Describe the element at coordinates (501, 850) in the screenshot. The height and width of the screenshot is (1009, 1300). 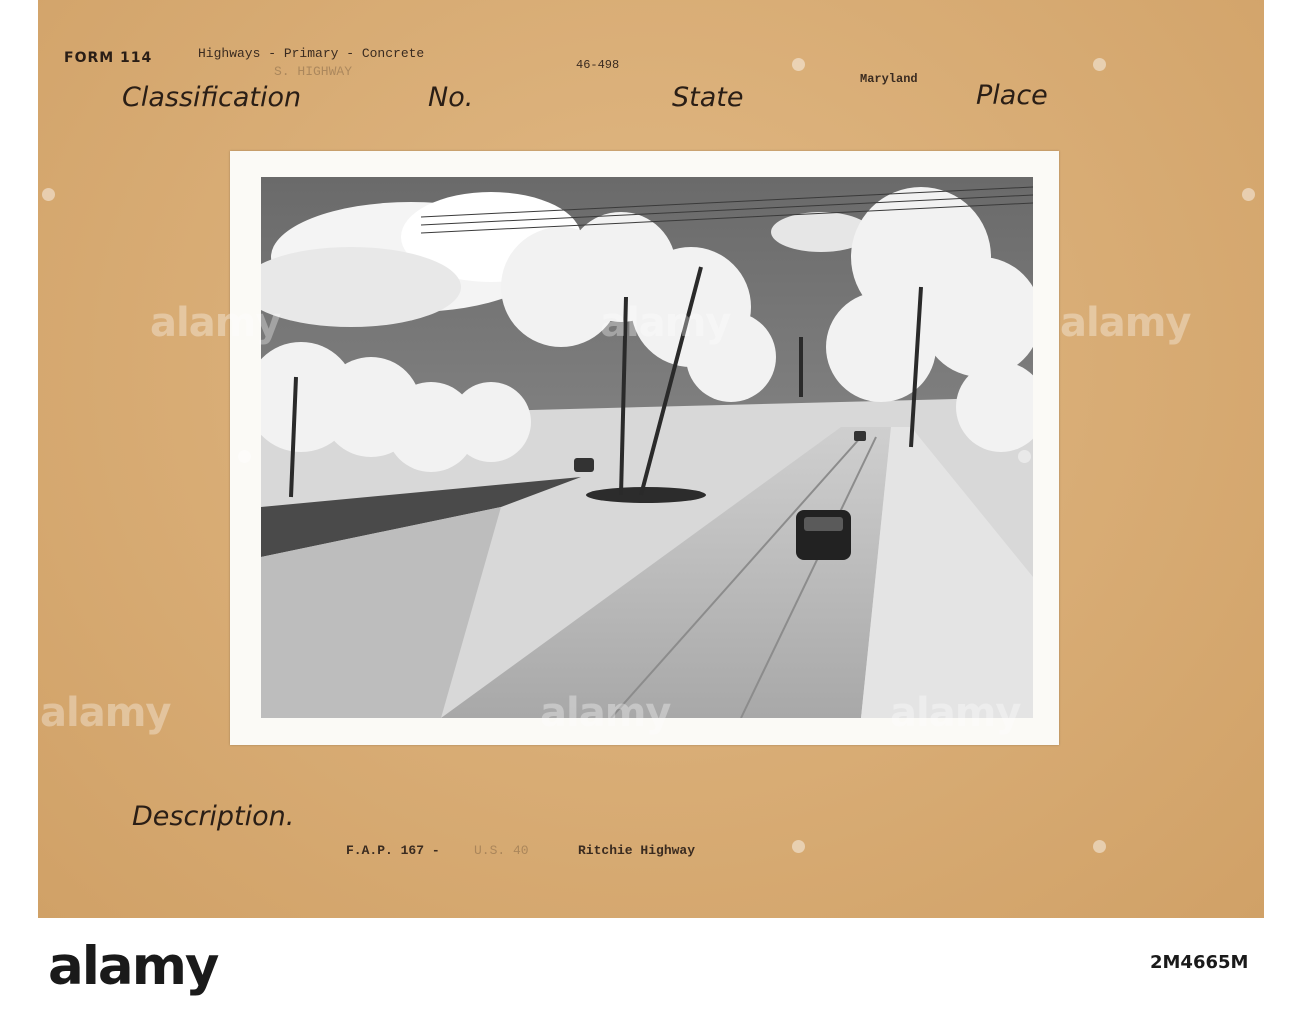
I see `description-route-faded: U.S. 40` at that location.